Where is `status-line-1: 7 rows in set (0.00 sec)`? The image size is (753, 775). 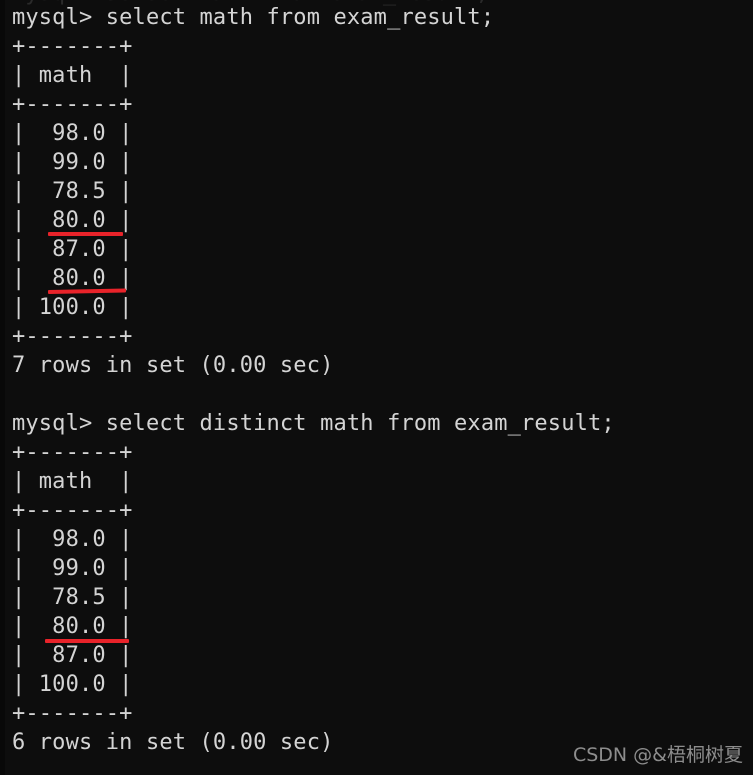 status-line-1: 7 rows in set (0.00 sec) is located at coordinates (173, 365).